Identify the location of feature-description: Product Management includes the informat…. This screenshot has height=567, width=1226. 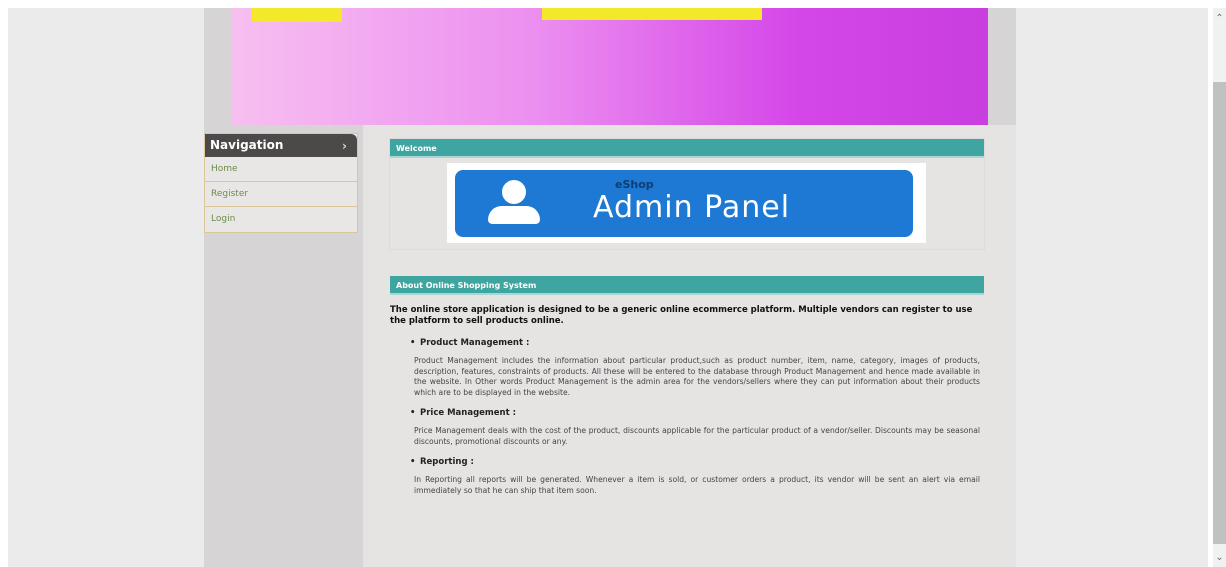
(697, 376).